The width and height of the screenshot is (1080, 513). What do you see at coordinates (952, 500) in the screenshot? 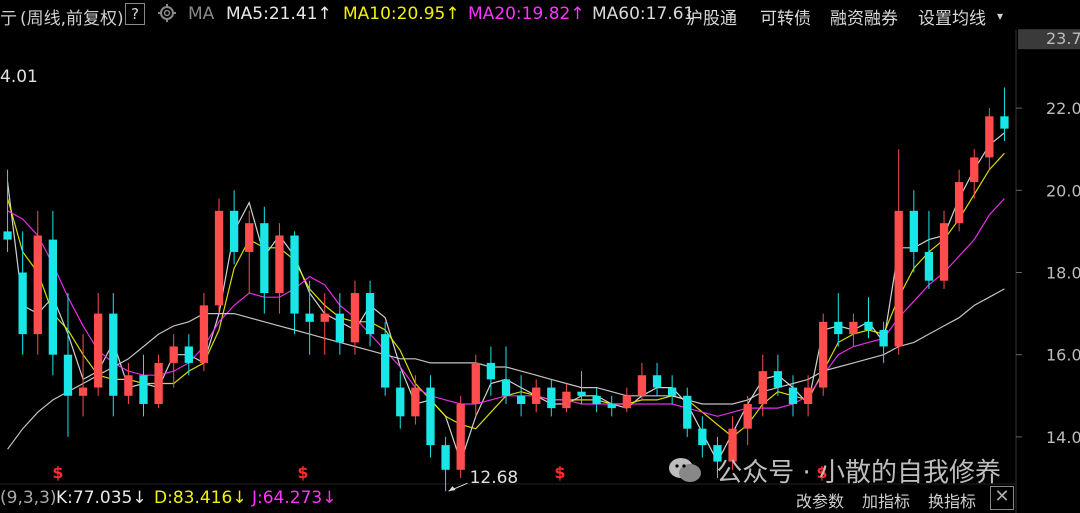
I see `switch-indicator-button: 换指标` at bounding box center [952, 500].